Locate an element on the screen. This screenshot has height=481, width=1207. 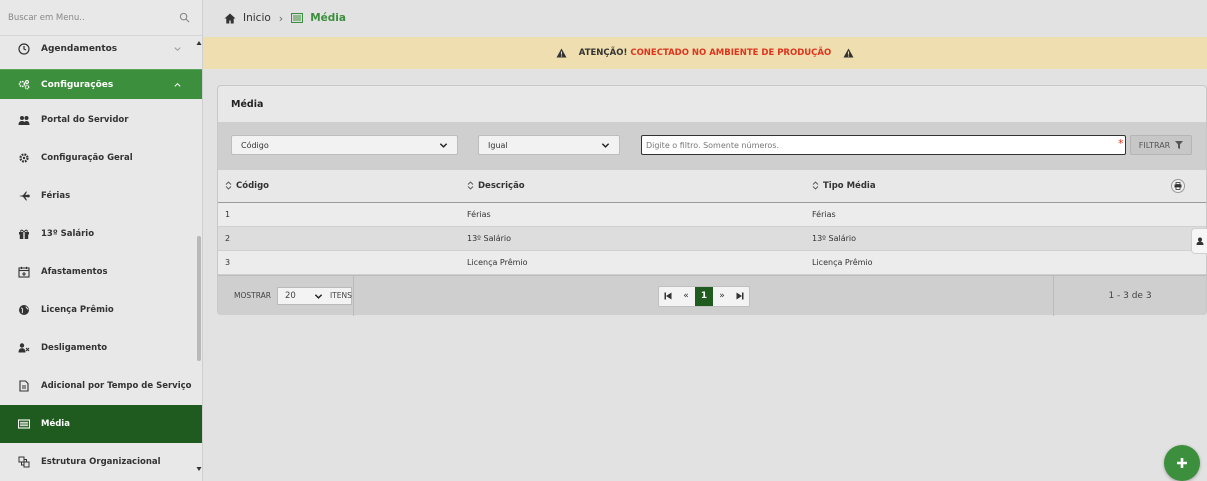
table-row: 2 13º Salário 13º Salário is located at coordinates (712, 238).